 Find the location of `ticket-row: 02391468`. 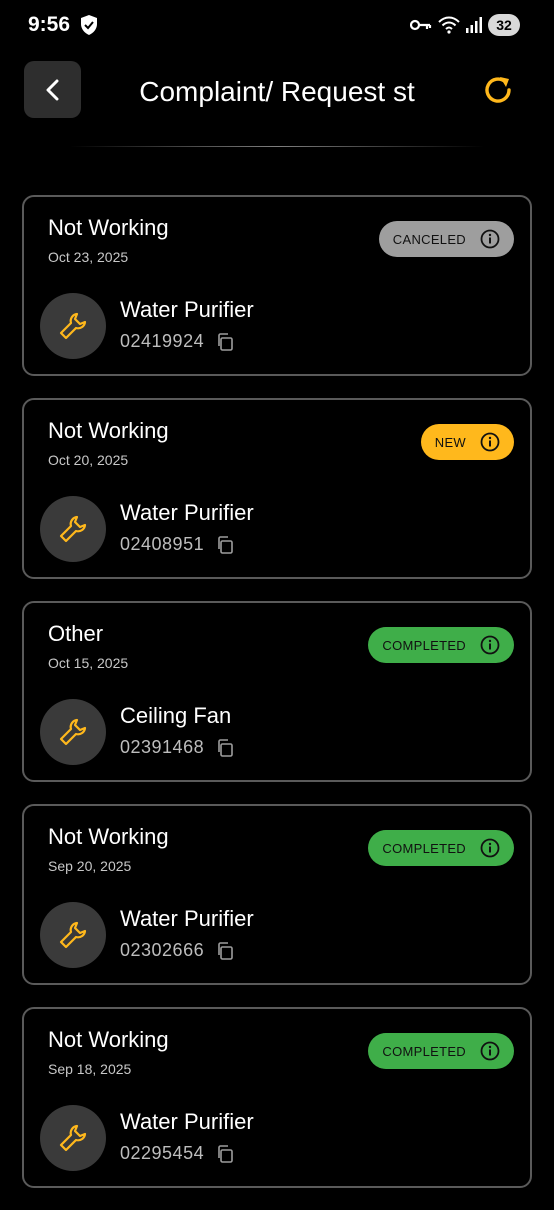

ticket-row: 02391468 is located at coordinates (177, 747).